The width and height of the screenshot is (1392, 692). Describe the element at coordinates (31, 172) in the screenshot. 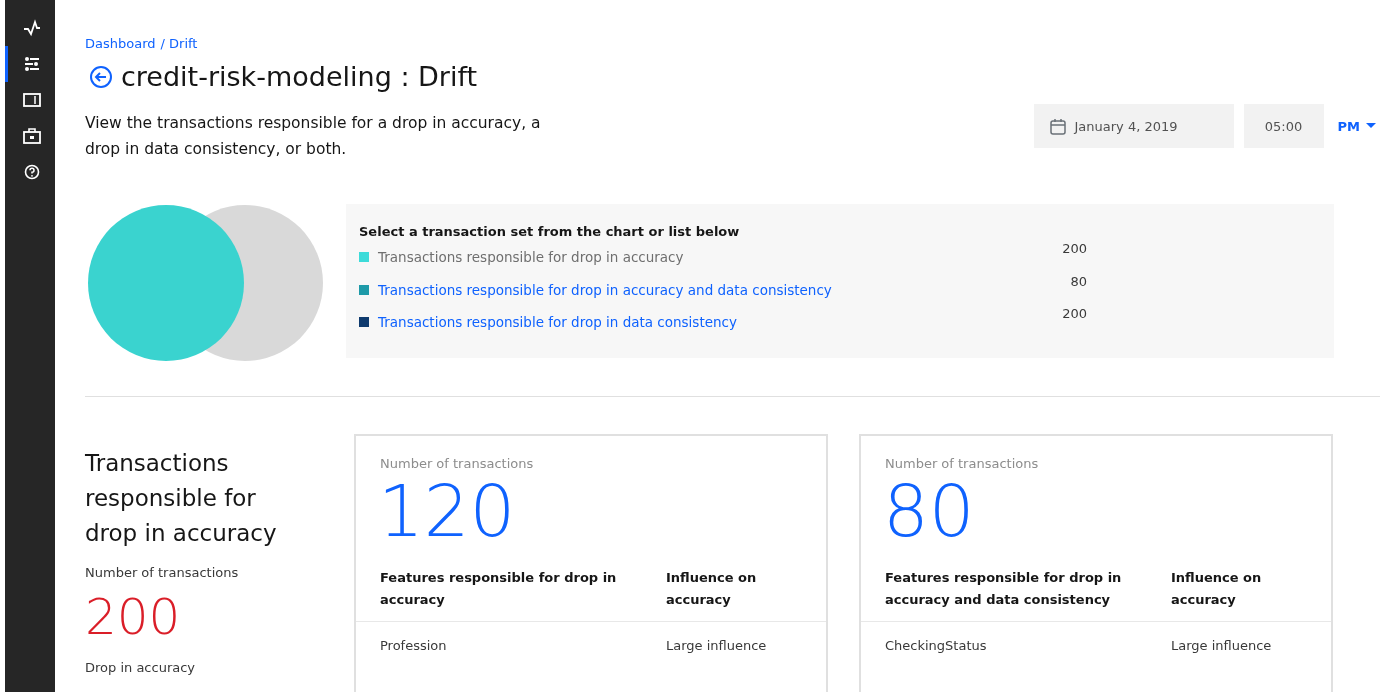

I see `help-icon` at that location.